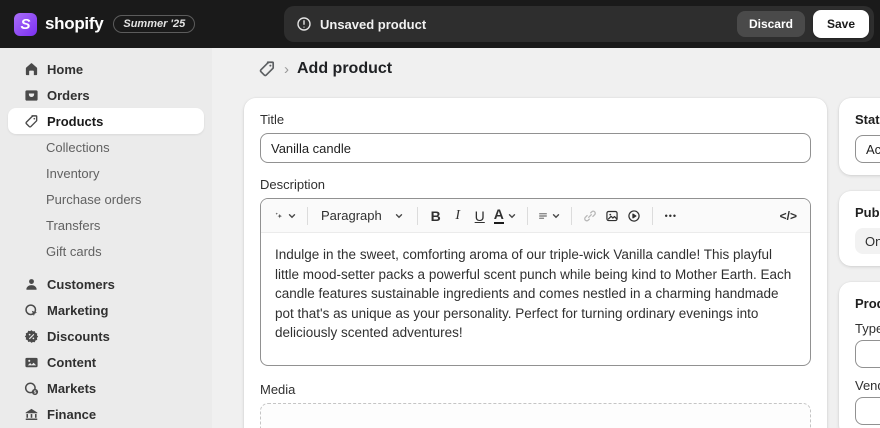  Describe the element at coordinates (106, 147) in the screenshot. I see `sidebar-item-collections: Collections` at that location.